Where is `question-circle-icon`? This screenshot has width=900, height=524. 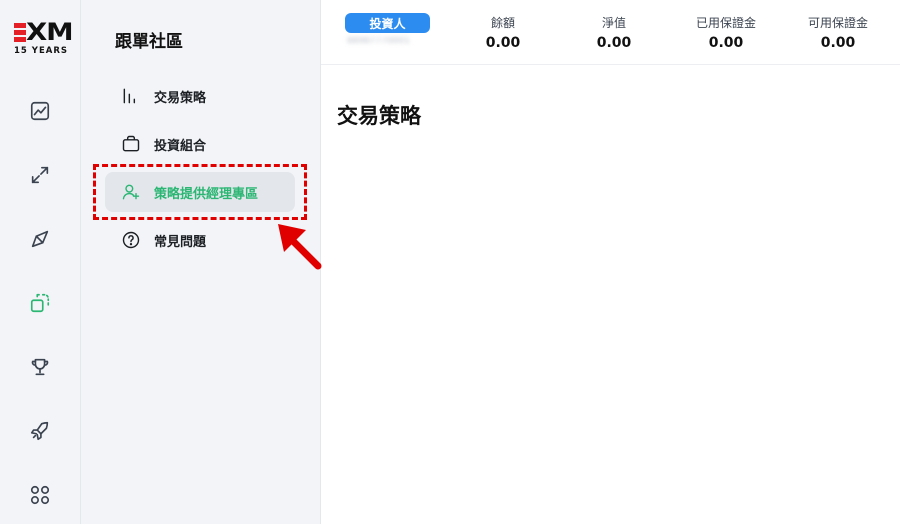 question-circle-icon is located at coordinates (131, 240).